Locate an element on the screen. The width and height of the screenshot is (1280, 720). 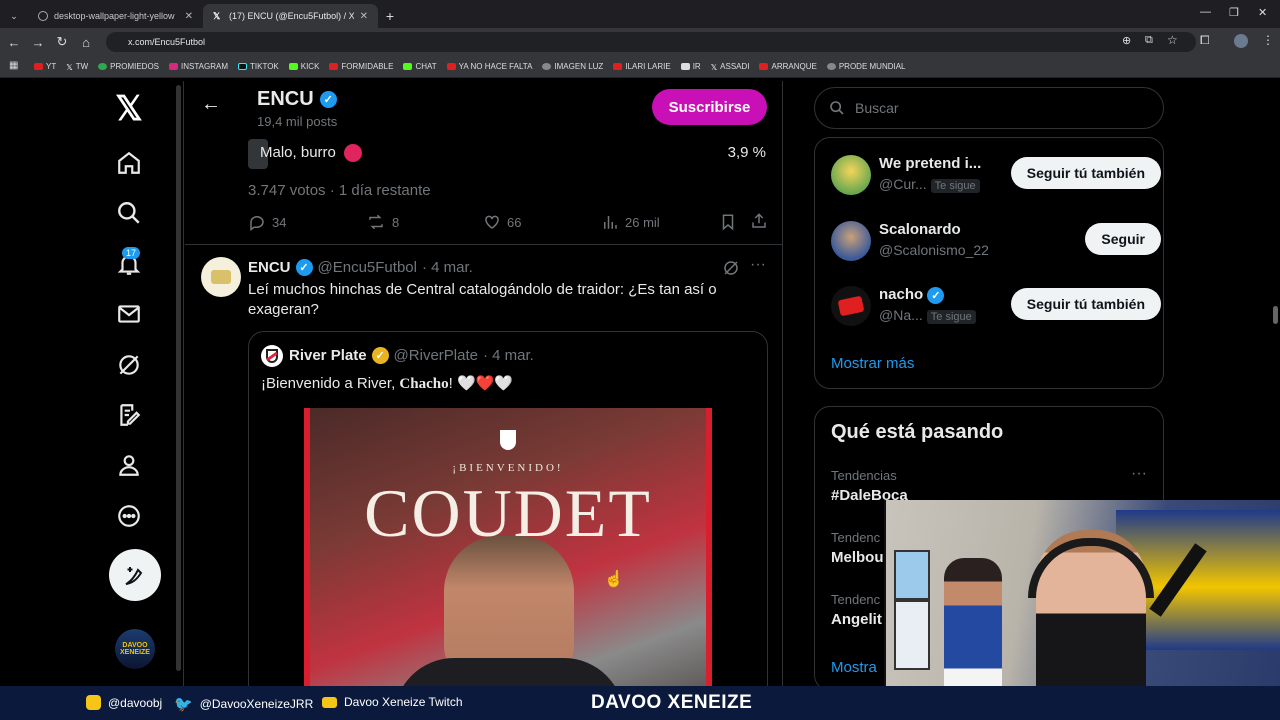
views-button: 26 mil is located at coordinates (630, 222).